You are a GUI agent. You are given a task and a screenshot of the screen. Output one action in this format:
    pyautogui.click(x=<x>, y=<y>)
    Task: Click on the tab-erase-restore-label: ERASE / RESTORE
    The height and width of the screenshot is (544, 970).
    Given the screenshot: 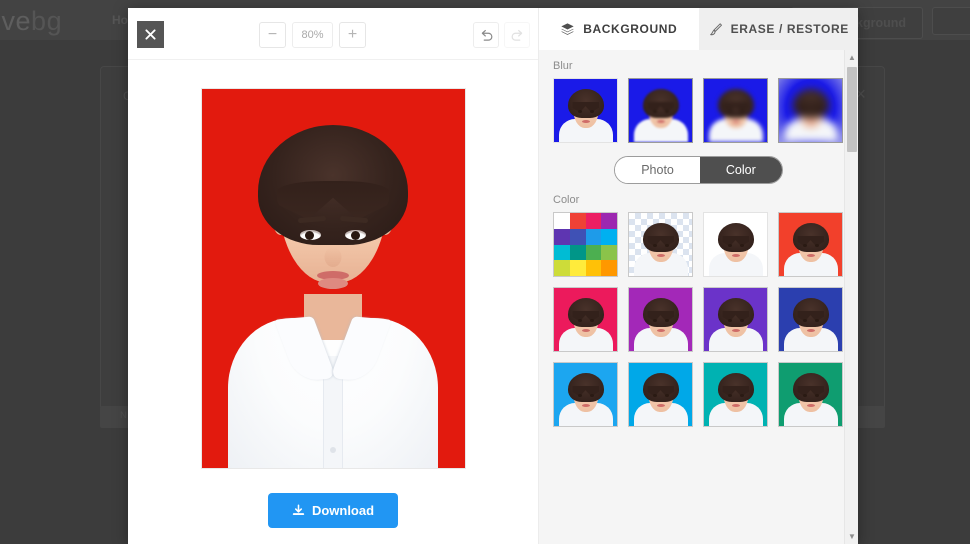 What is the action you would take?
    pyautogui.click(x=789, y=29)
    